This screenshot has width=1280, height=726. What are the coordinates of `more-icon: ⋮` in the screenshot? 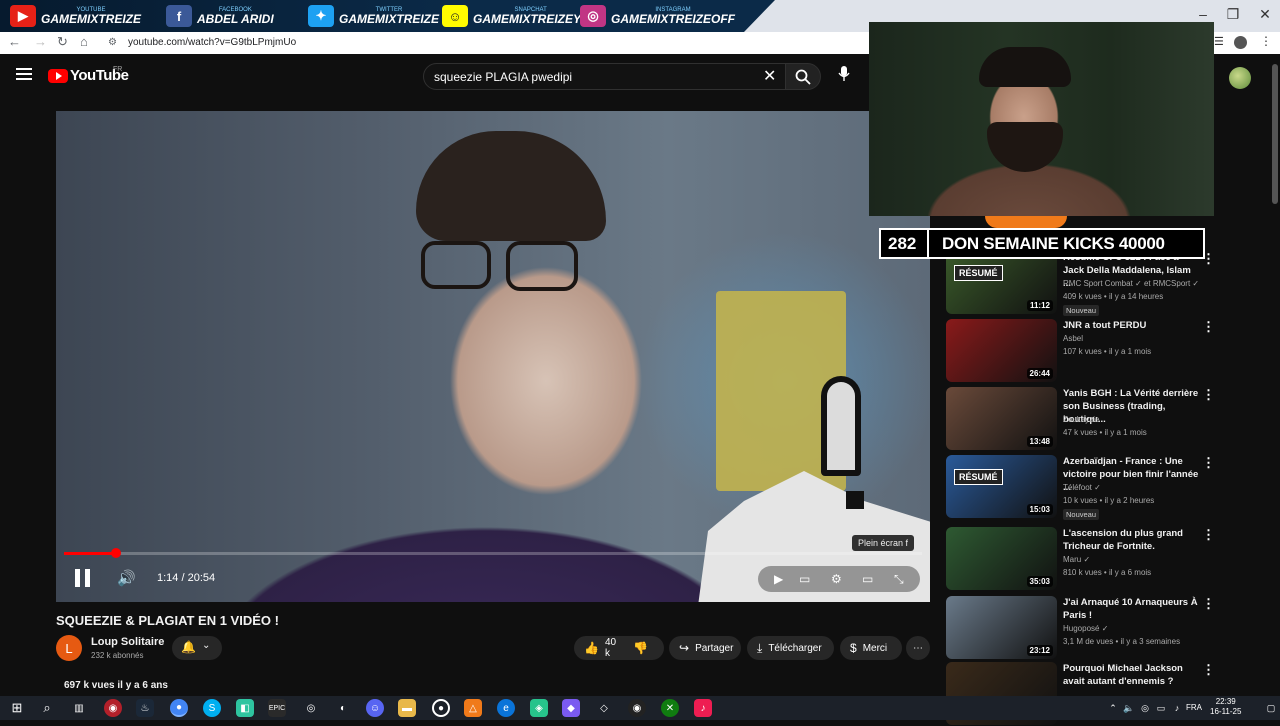 It's located at (1266, 41).